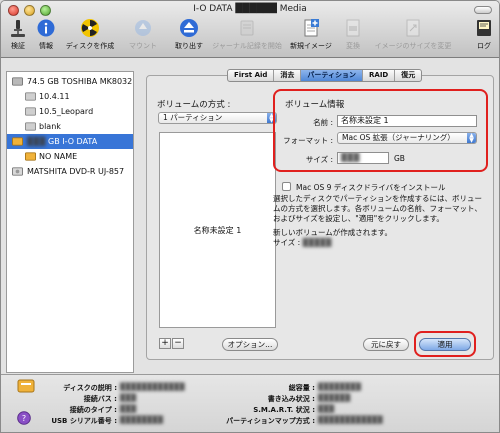 Image resolution: width=500 pixels, height=433 pixels. What do you see at coordinates (90, 28) in the screenshot?
I see `burn-icon` at bounding box center [90, 28].